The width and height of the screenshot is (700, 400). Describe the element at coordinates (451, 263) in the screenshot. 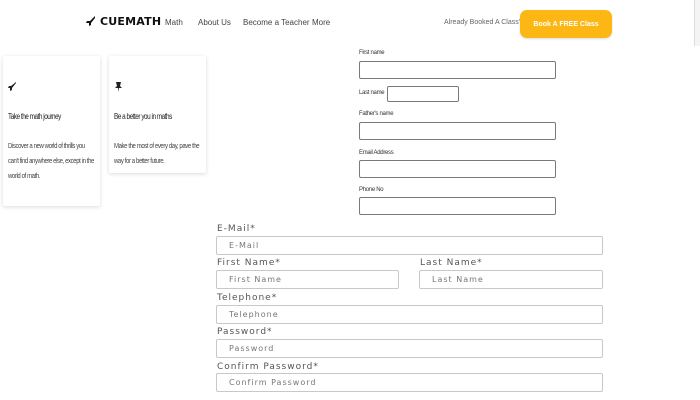

I see `last-name-label: Last Name*` at that location.